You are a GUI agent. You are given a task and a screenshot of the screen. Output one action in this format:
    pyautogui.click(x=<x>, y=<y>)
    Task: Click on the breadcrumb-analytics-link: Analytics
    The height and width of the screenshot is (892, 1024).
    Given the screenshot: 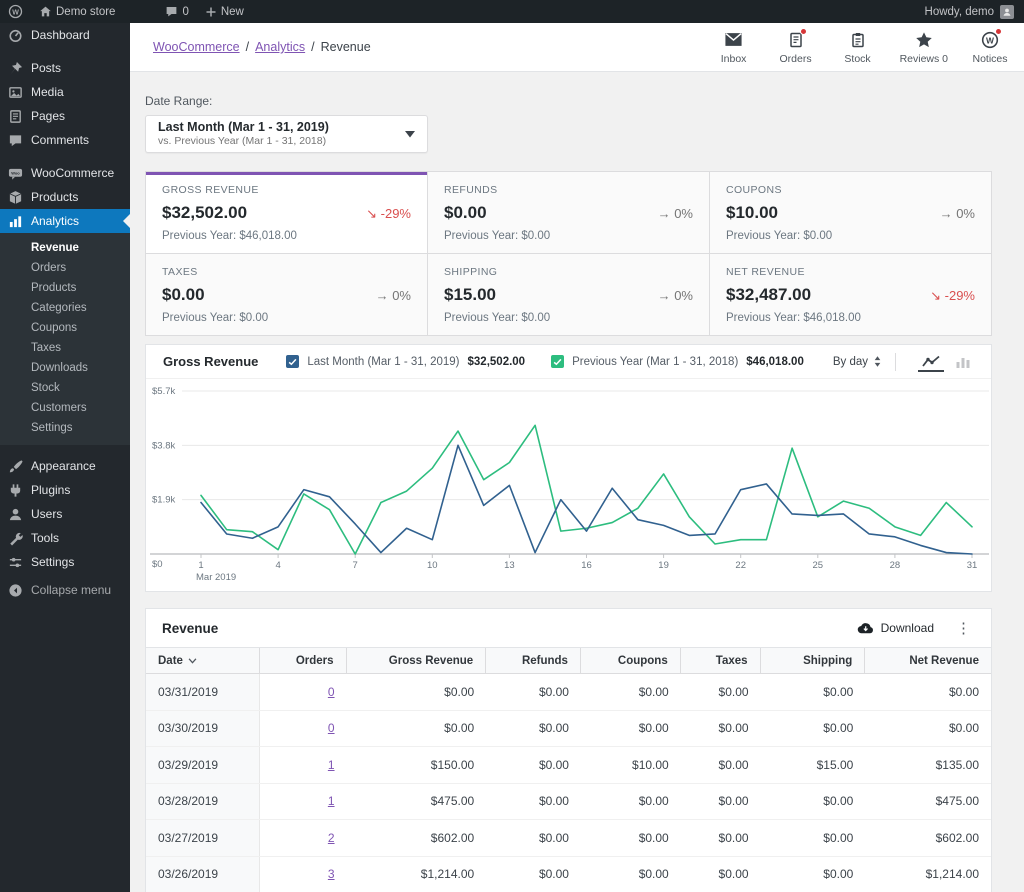 What is the action you would take?
    pyautogui.click(x=280, y=47)
    